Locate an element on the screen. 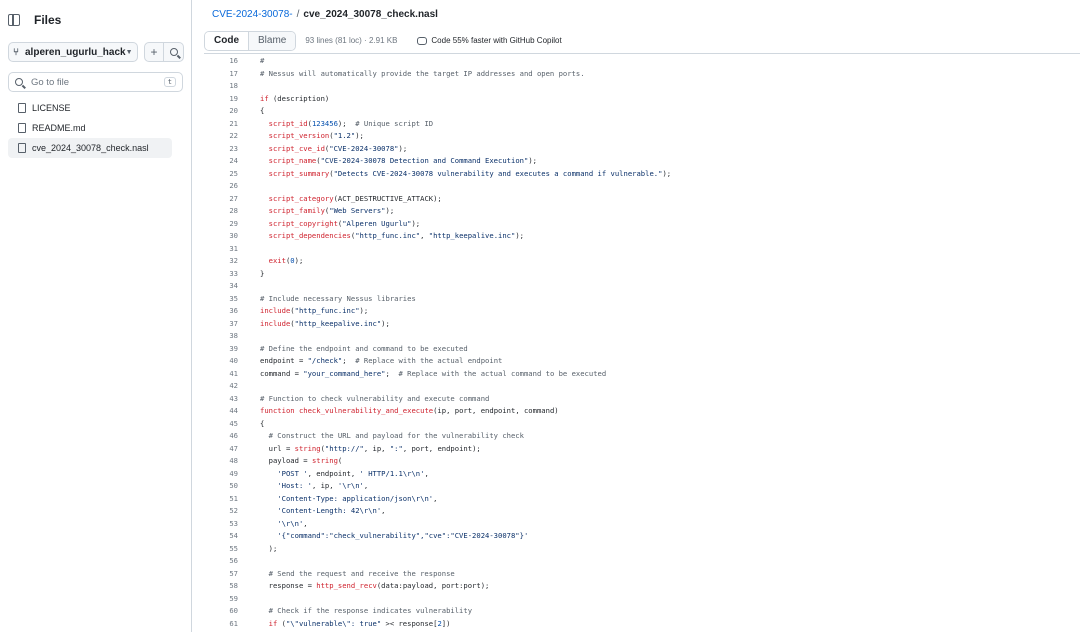  line-number: 31 is located at coordinates (221, 249).